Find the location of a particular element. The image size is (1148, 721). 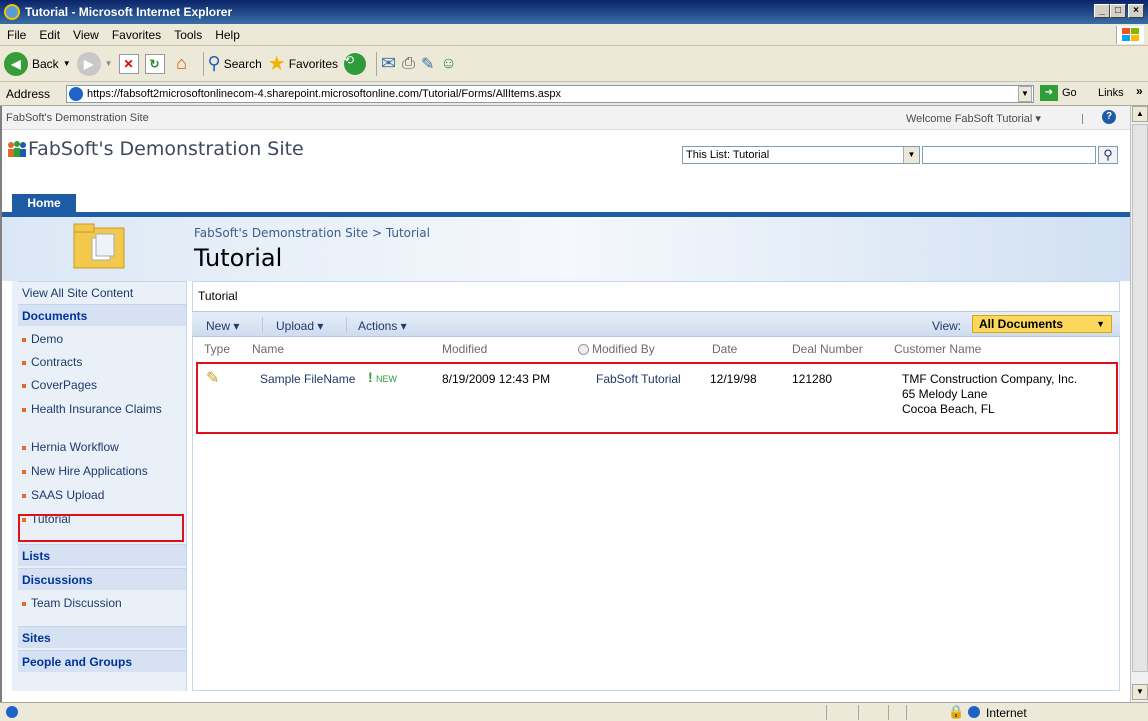

column-header-deal-number: Deal Number is located at coordinates (827, 349).